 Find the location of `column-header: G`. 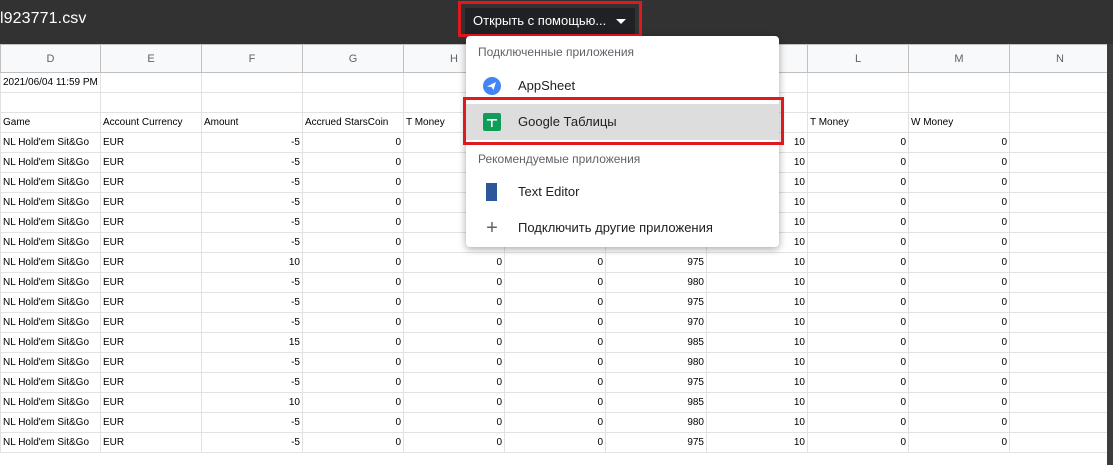

column-header: G is located at coordinates (353, 58).